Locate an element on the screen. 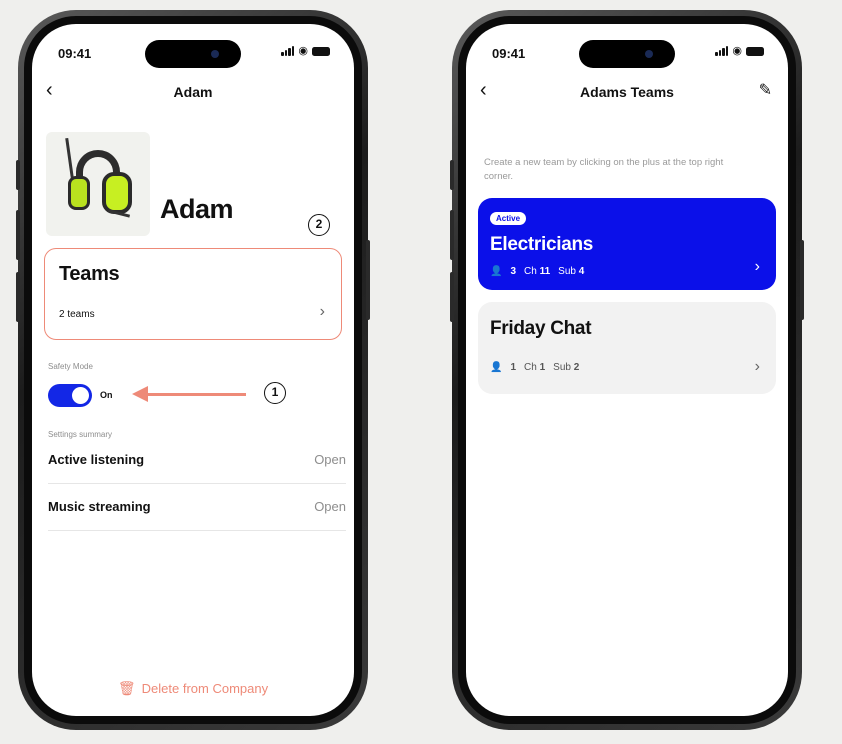 The image size is (842, 744). team-name: Friday Chat is located at coordinates (541, 328).